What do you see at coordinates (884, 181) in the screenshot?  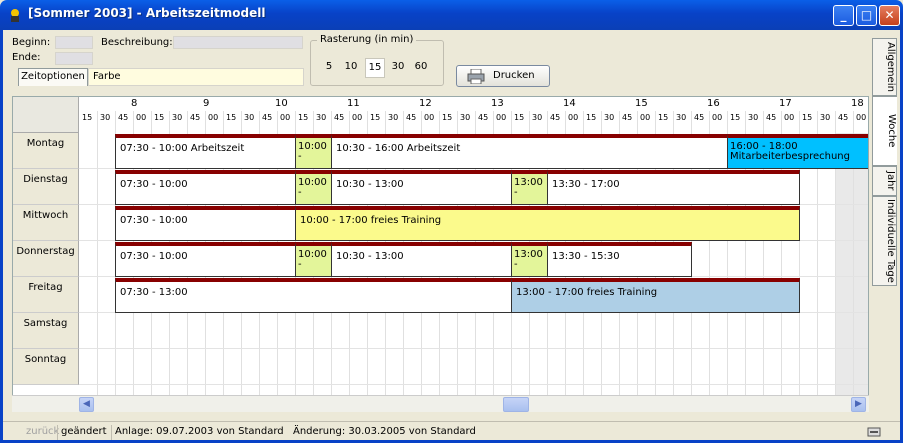 I see `side-tab-jahr: Jahr` at bounding box center [884, 181].